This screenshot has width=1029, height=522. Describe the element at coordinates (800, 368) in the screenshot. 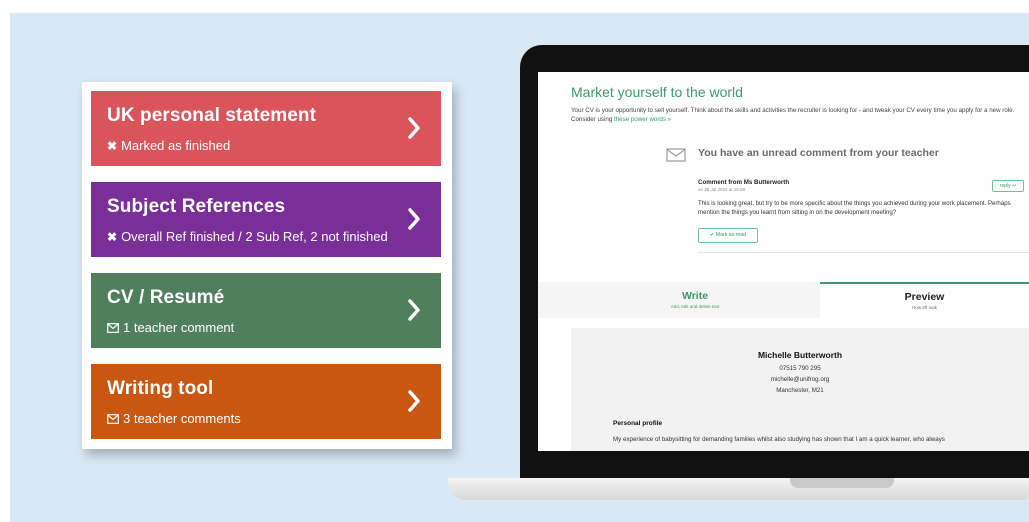

I see `cv-phone: 07515 790 295` at that location.